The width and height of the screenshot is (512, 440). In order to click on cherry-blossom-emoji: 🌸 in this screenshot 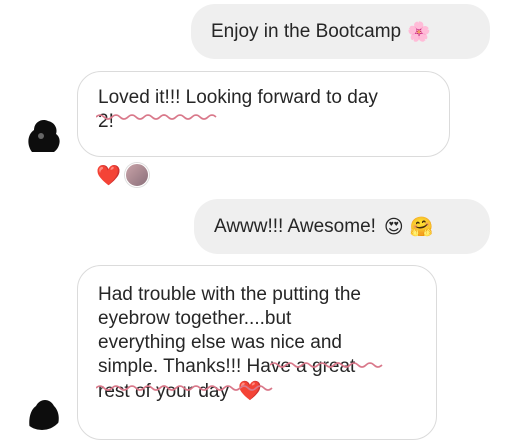, I will do `click(419, 31)`.